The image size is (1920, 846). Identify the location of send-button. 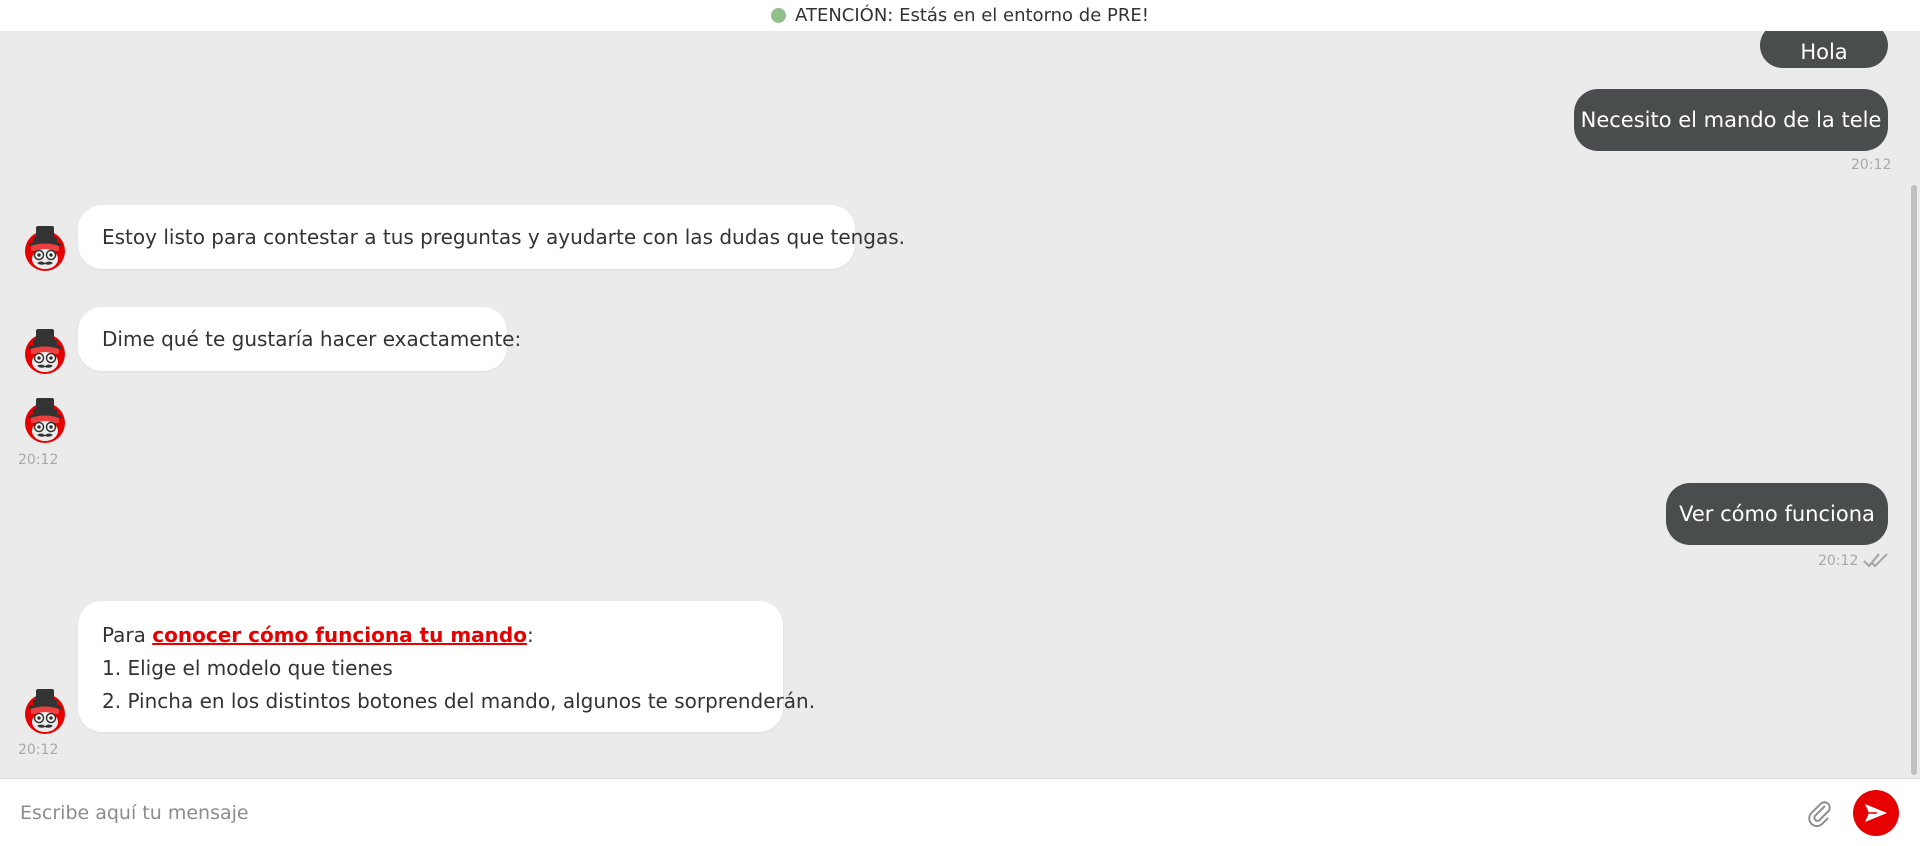
(1876, 813).